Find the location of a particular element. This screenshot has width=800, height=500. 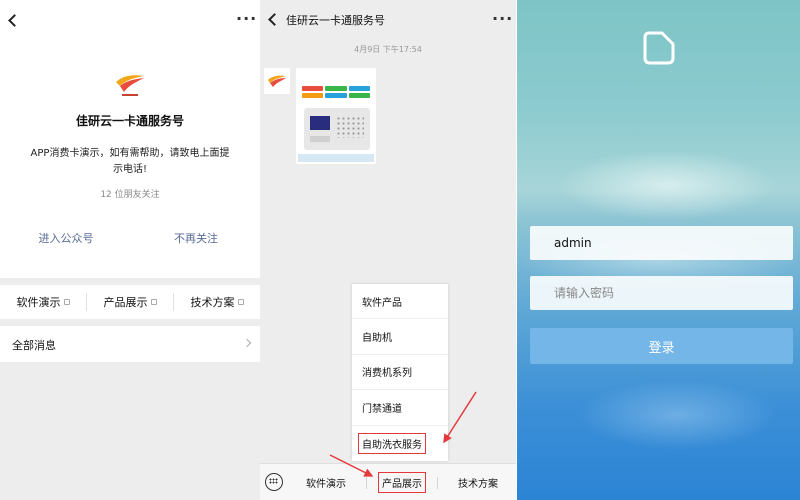

tab-label: 软件演示 is located at coordinates (326, 484).